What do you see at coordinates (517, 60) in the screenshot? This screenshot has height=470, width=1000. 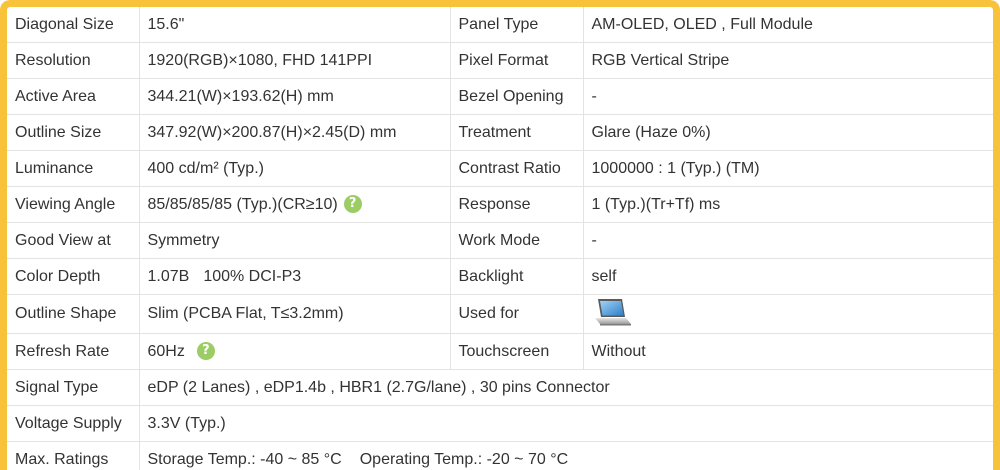 I see `spec-label-pixel-format: Pixel Format` at bounding box center [517, 60].